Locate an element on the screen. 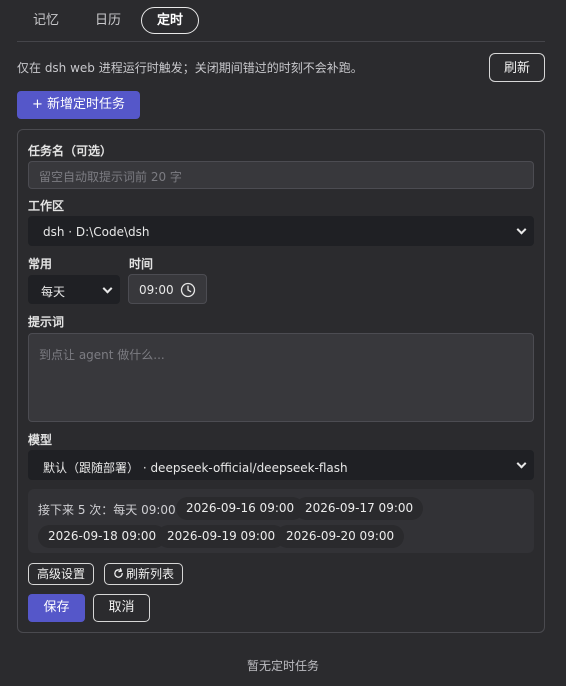  refresh-icon is located at coordinates (118, 573).